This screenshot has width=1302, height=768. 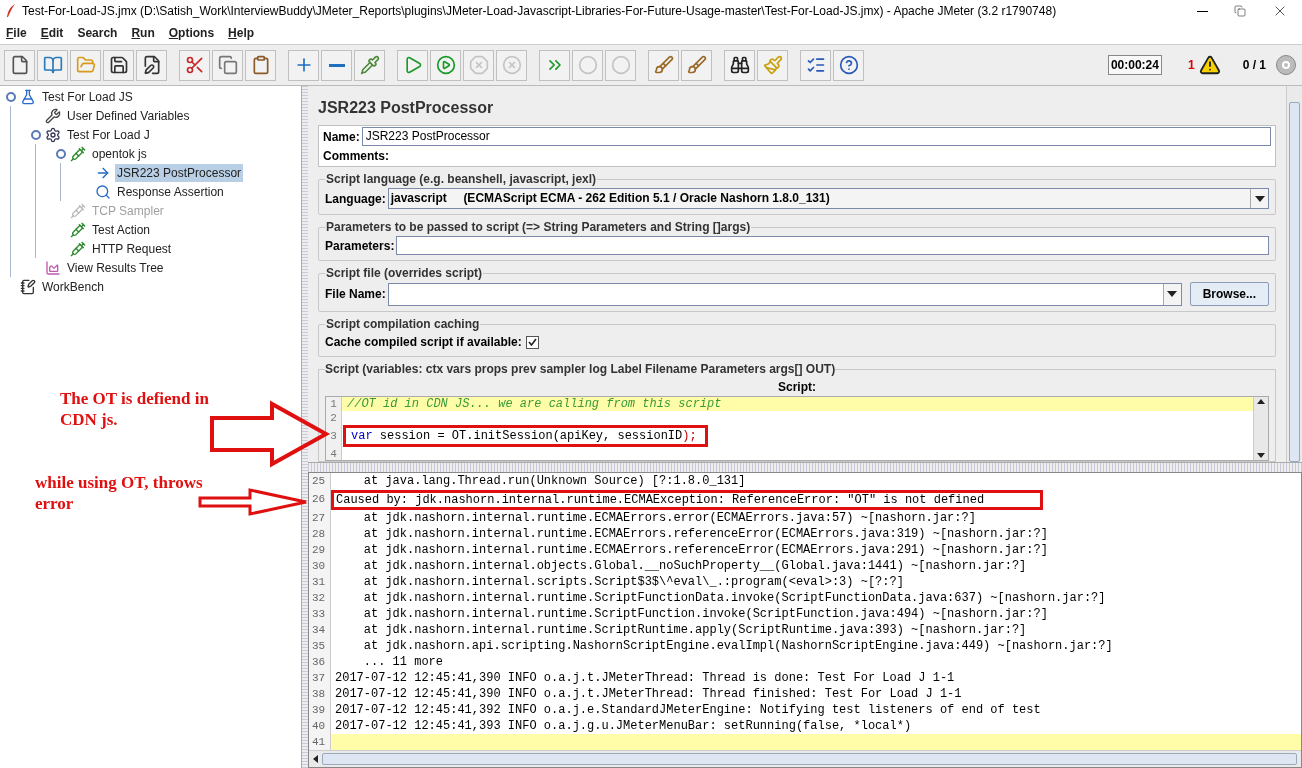 What do you see at coordinates (320, 614) in the screenshot?
I see `line-number: 33` at bounding box center [320, 614].